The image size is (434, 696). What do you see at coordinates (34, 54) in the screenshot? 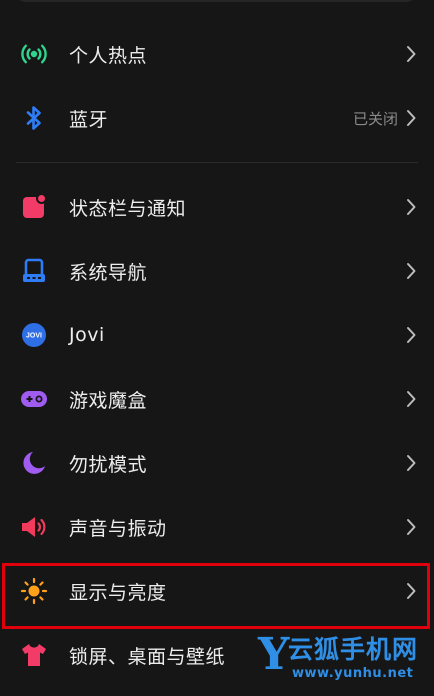
I see `hotspot-icon` at bounding box center [34, 54].